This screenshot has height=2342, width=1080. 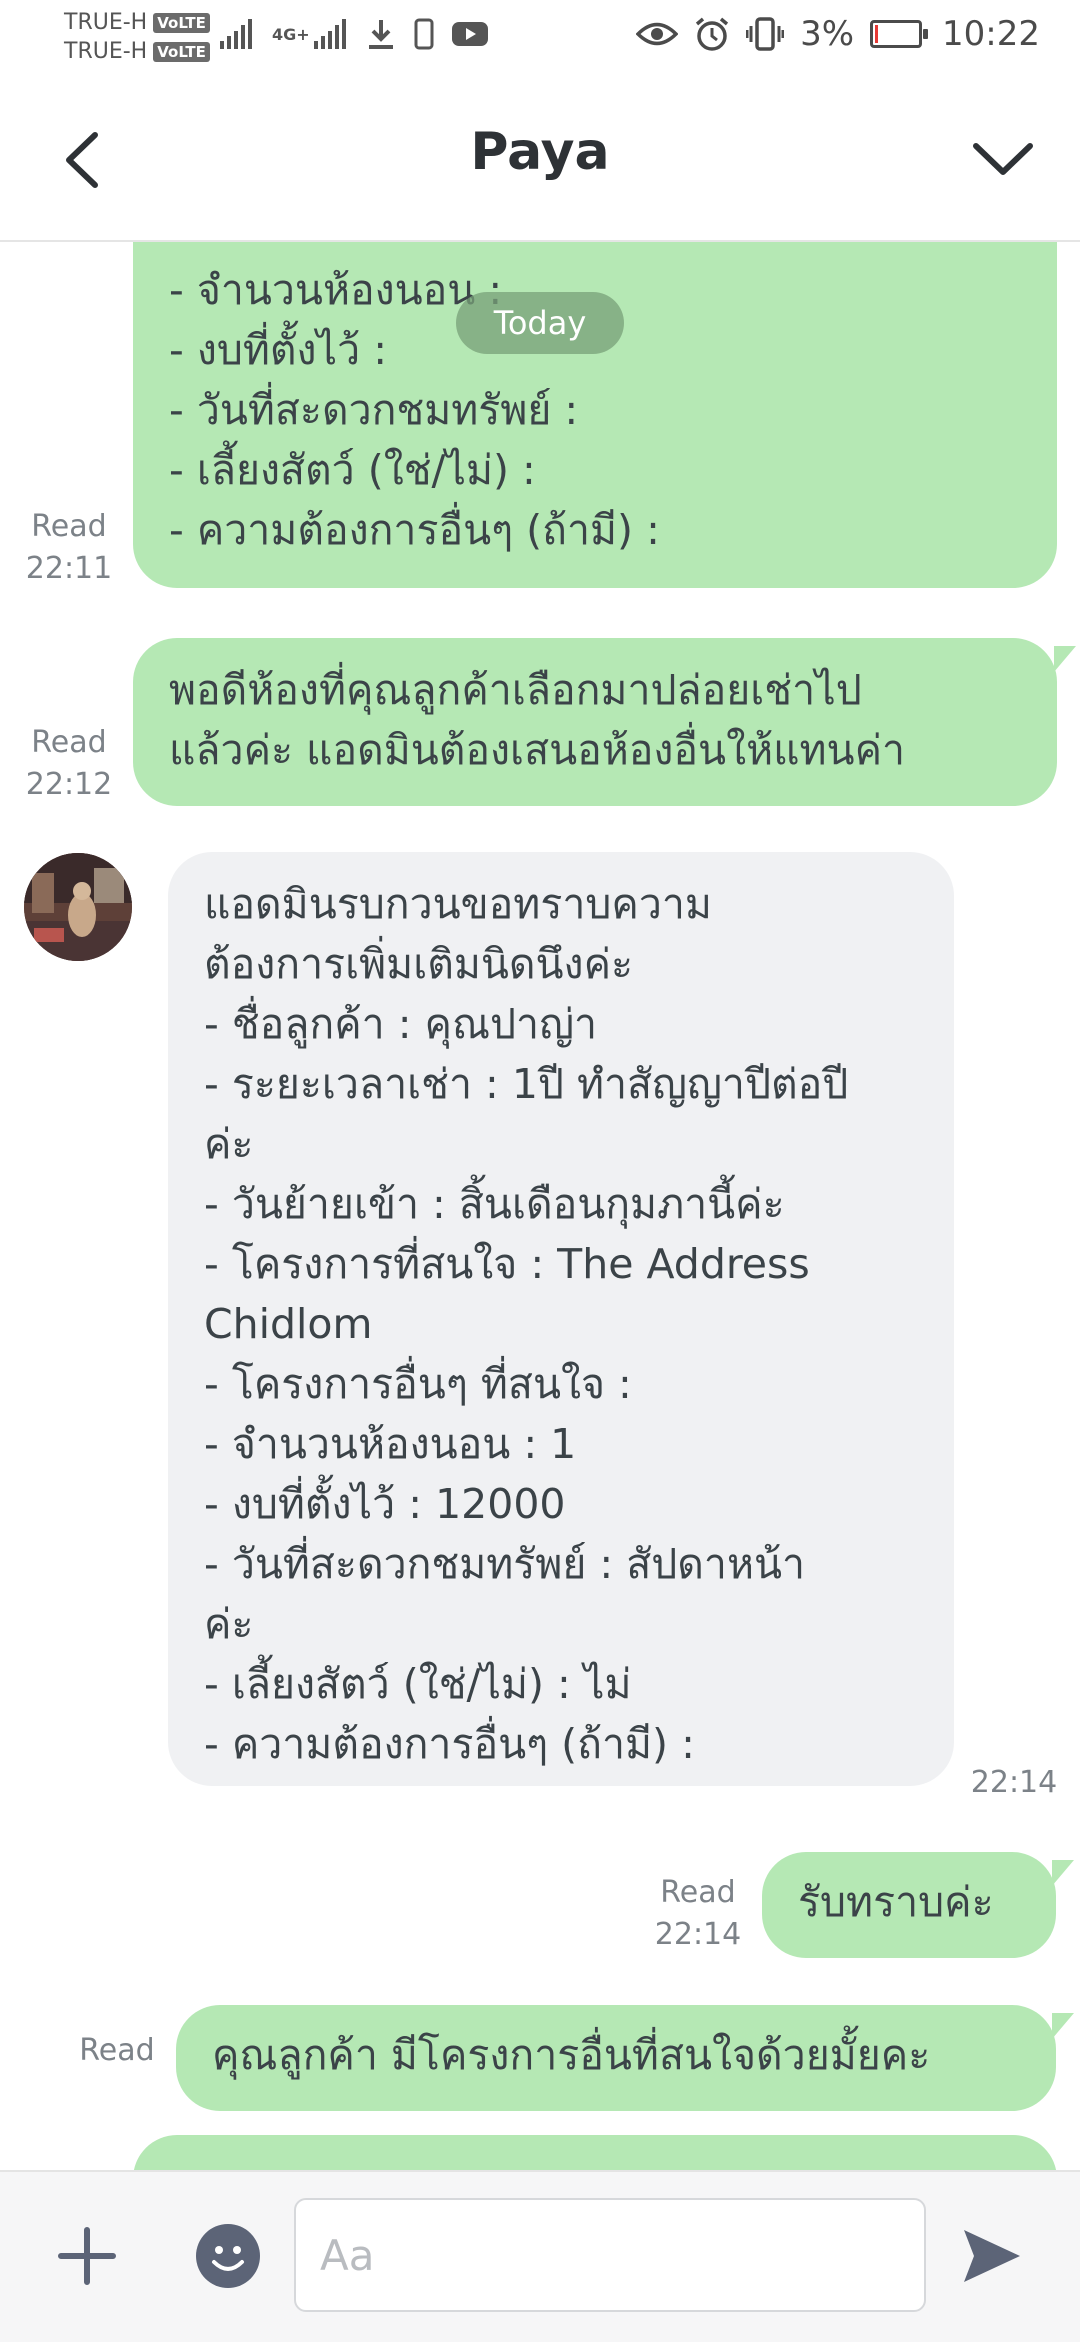 What do you see at coordinates (827, 34) in the screenshot?
I see `battery-percent-label: 3%` at bounding box center [827, 34].